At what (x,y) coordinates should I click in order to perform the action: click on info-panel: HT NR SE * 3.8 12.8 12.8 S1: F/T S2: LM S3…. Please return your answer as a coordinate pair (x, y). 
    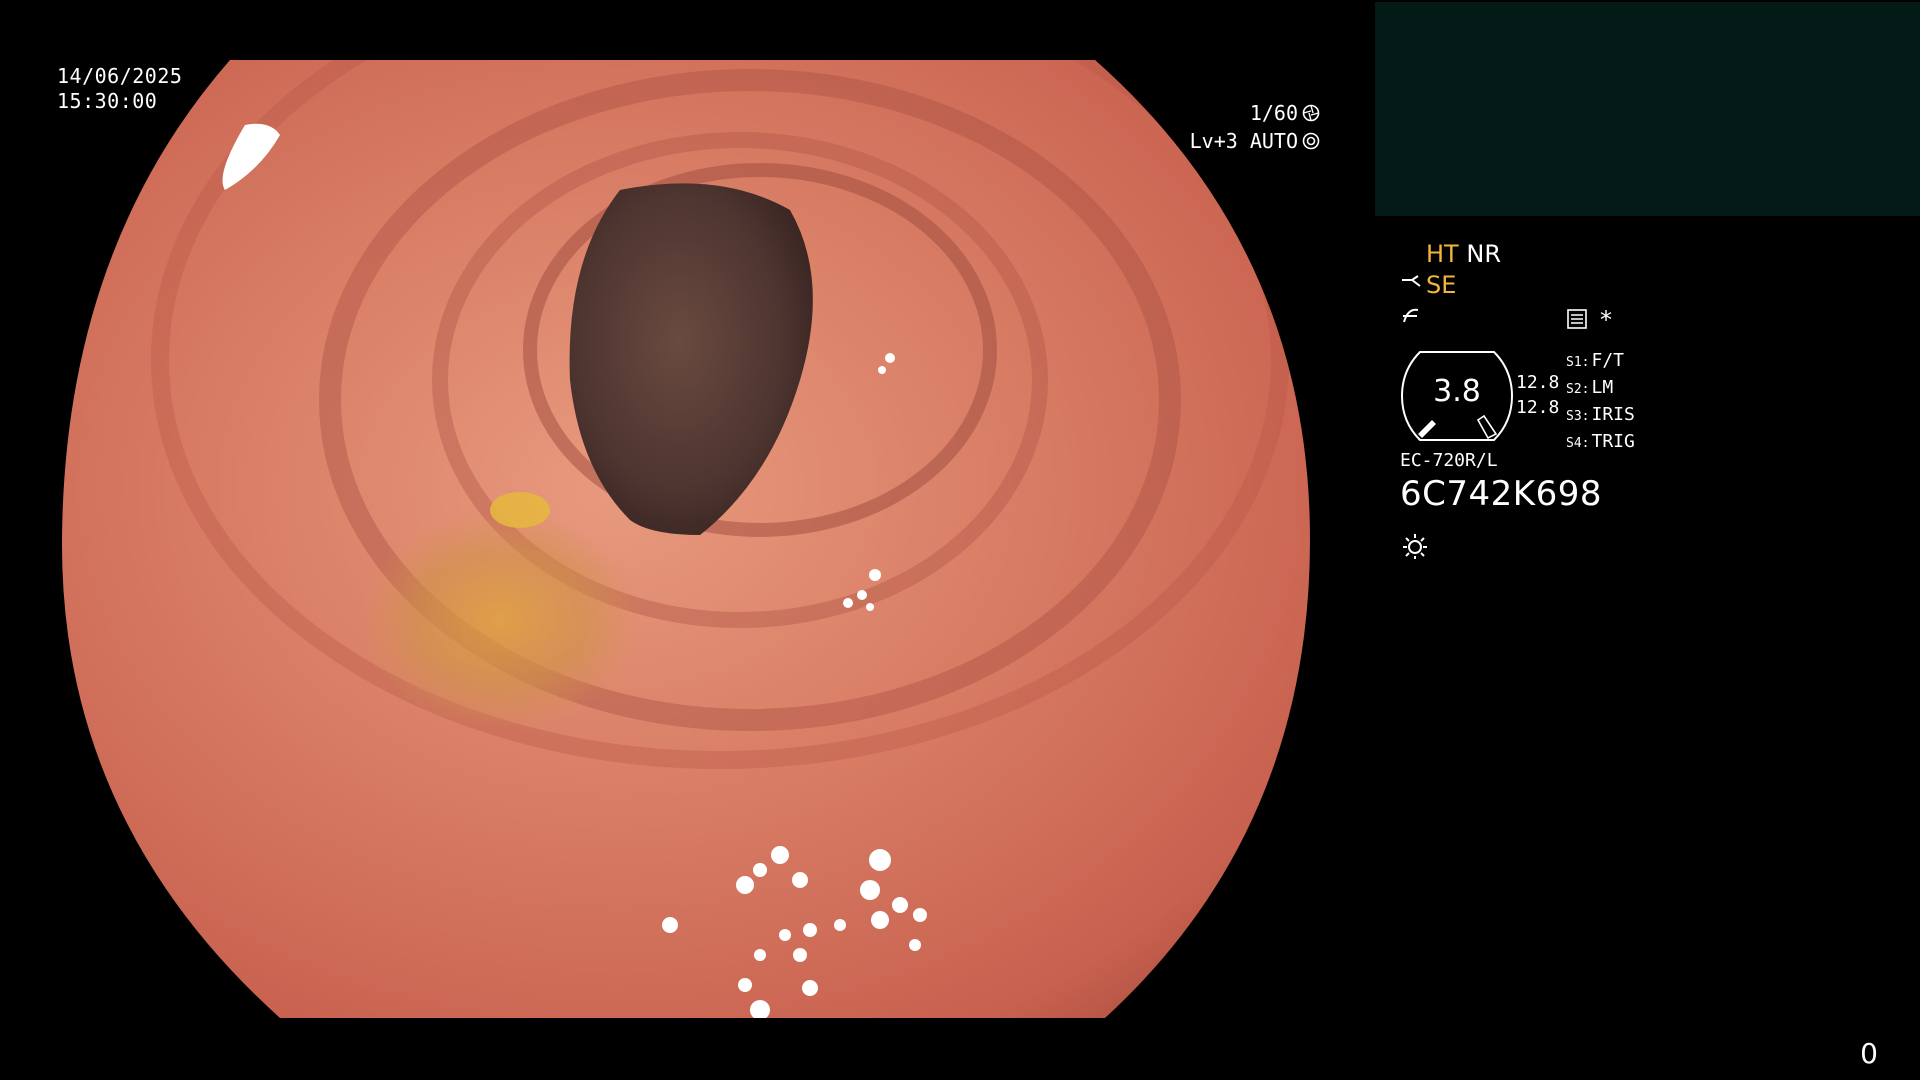
    Looking at the image, I should click on (1650, 405).